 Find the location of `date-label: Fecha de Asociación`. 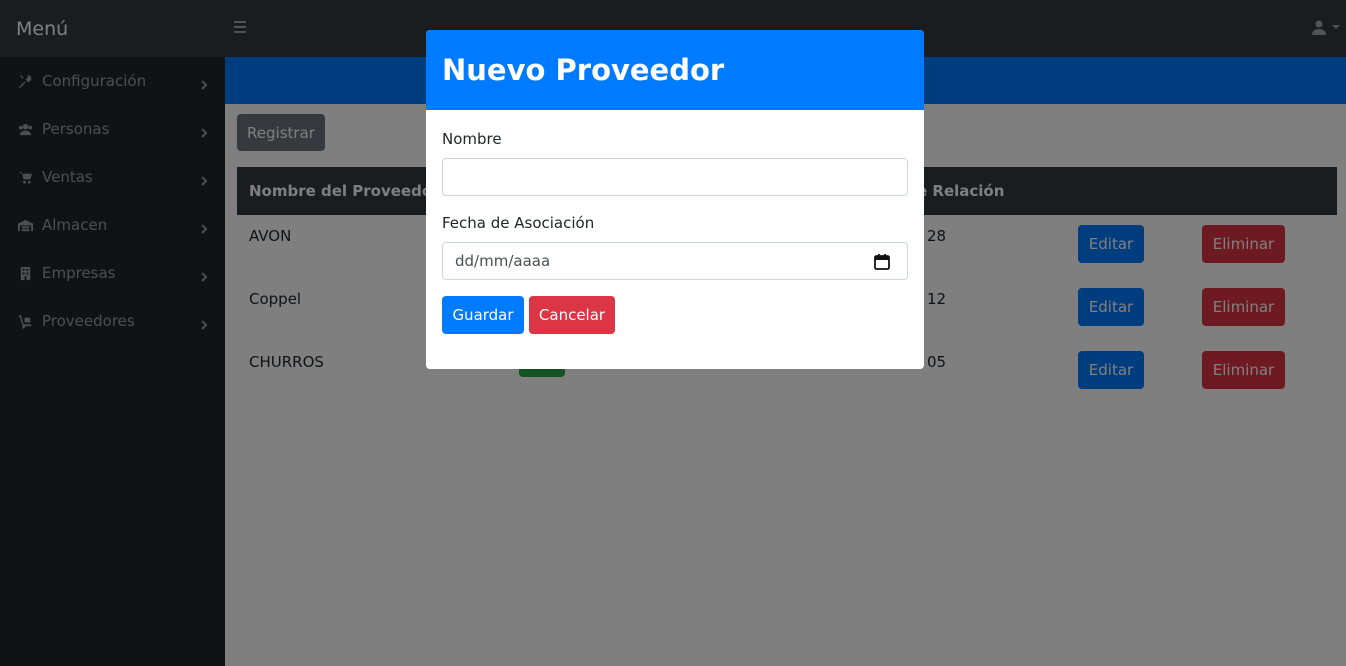

date-label: Fecha de Asociación is located at coordinates (518, 223).